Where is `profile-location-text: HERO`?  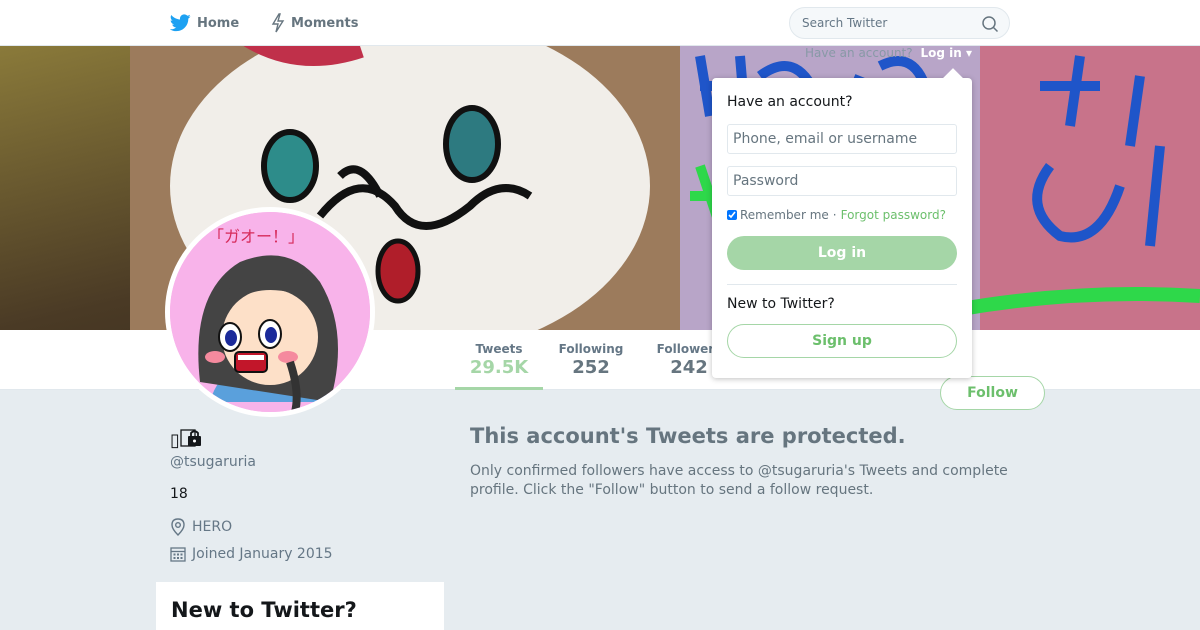
profile-location-text: HERO is located at coordinates (212, 527).